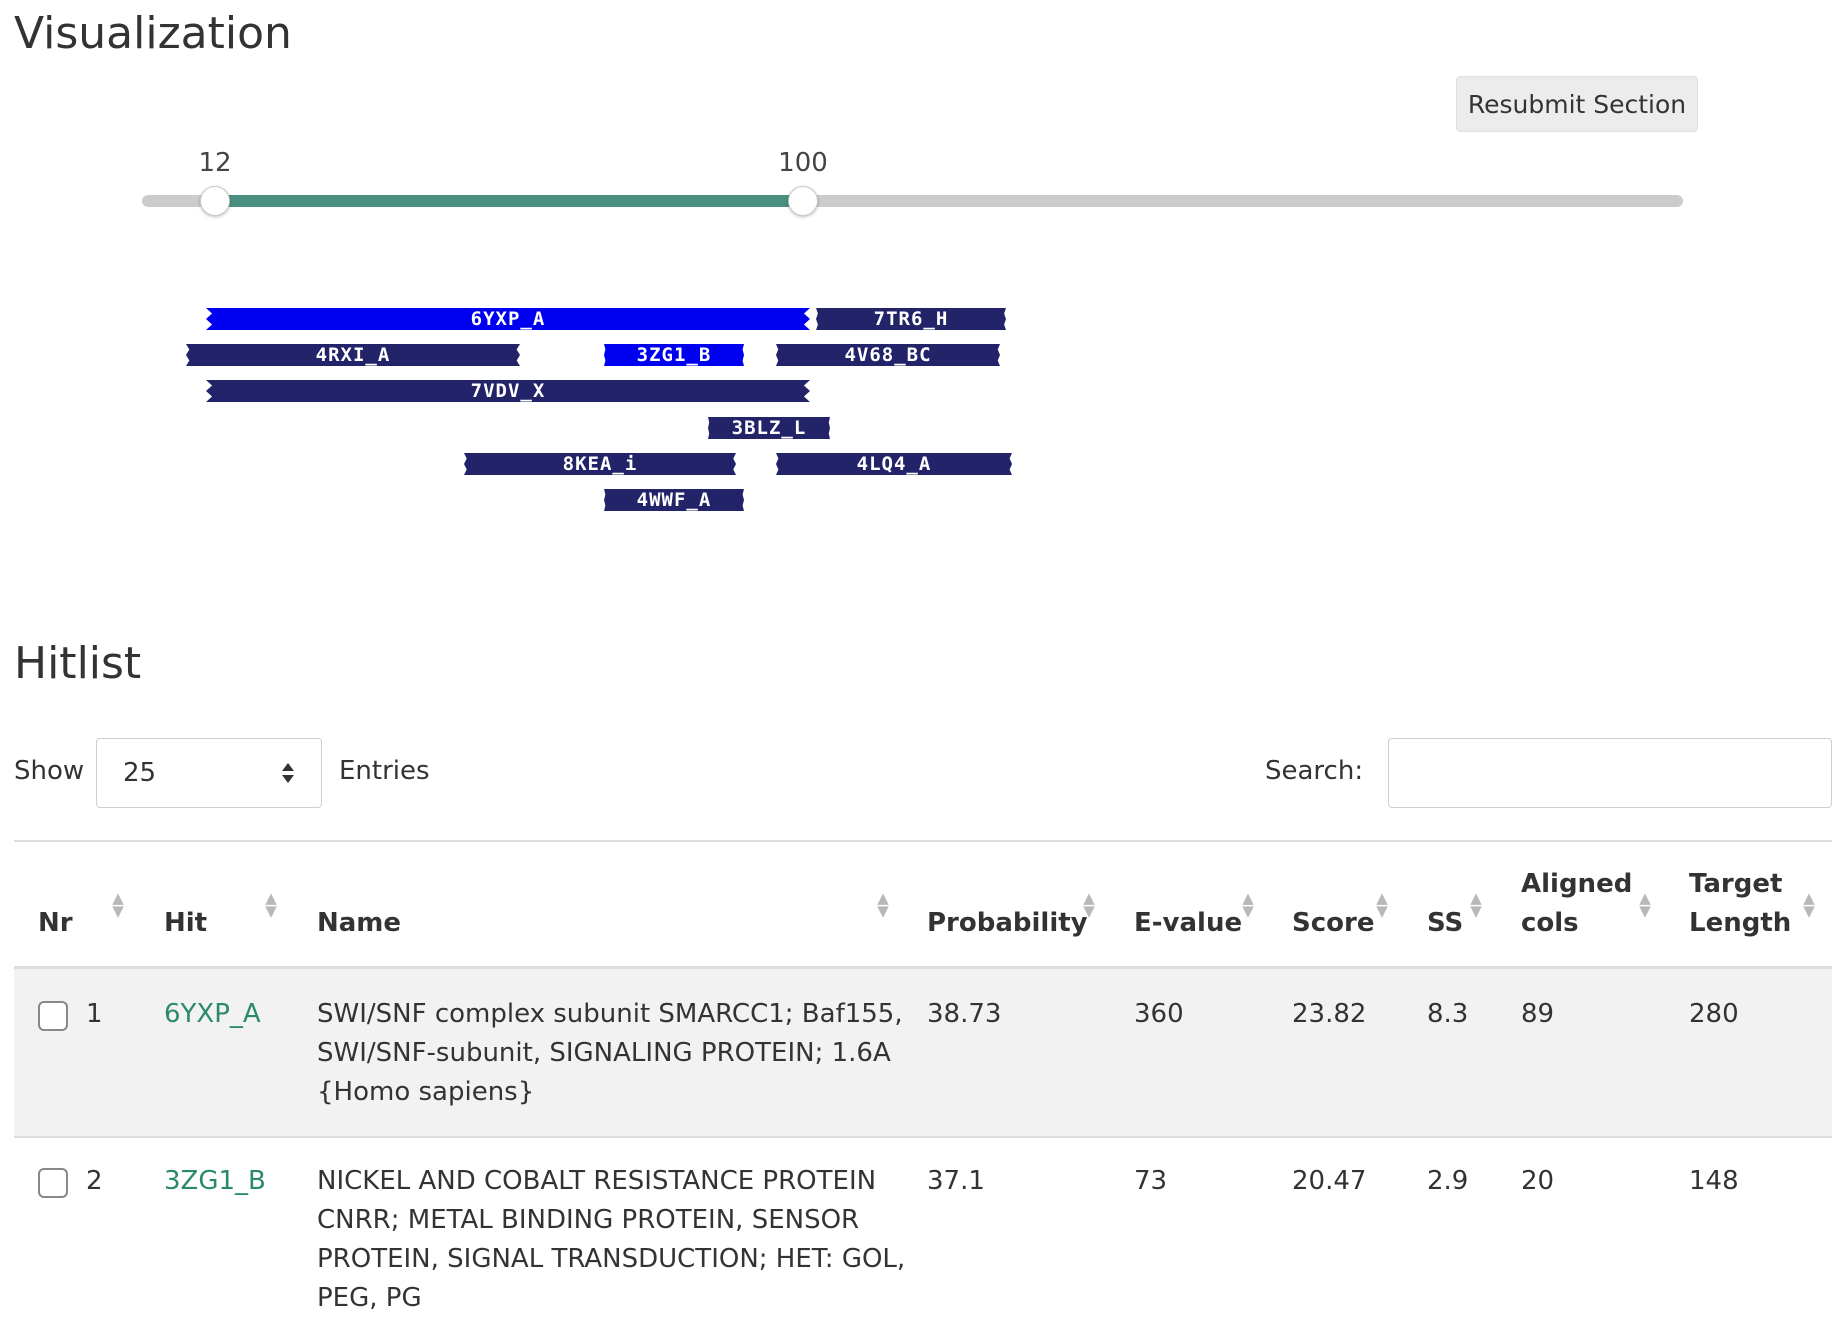  I want to click on column-header-target-length-line1: Target, so click(1735, 884).